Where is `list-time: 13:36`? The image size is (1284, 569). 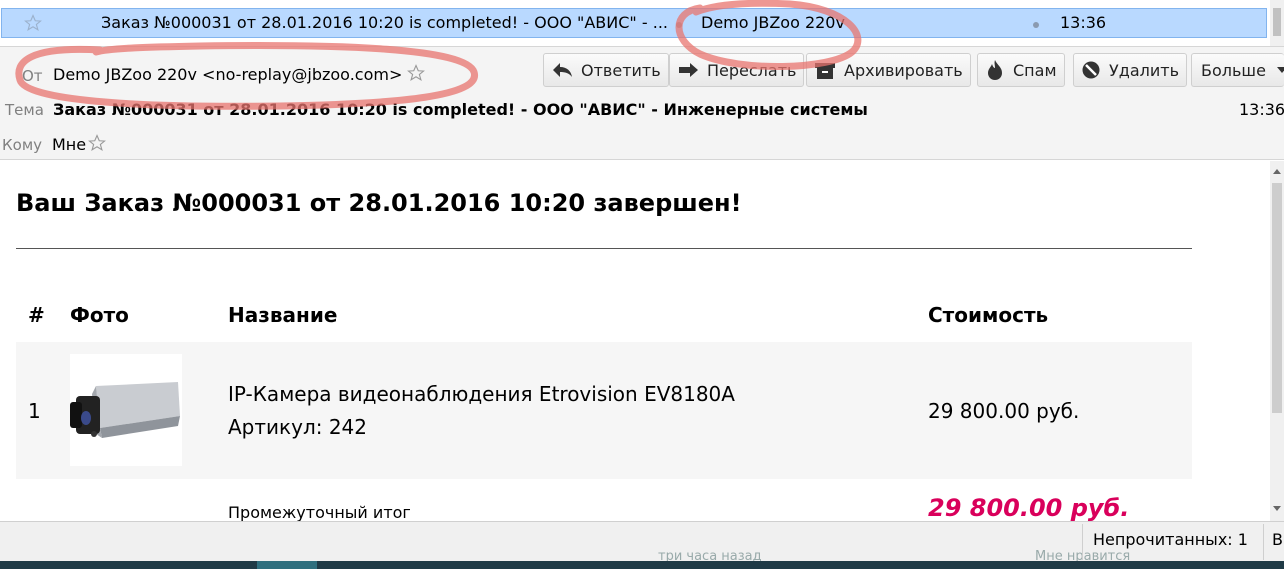 list-time: 13:36 is located at coordinates (1083, 22).